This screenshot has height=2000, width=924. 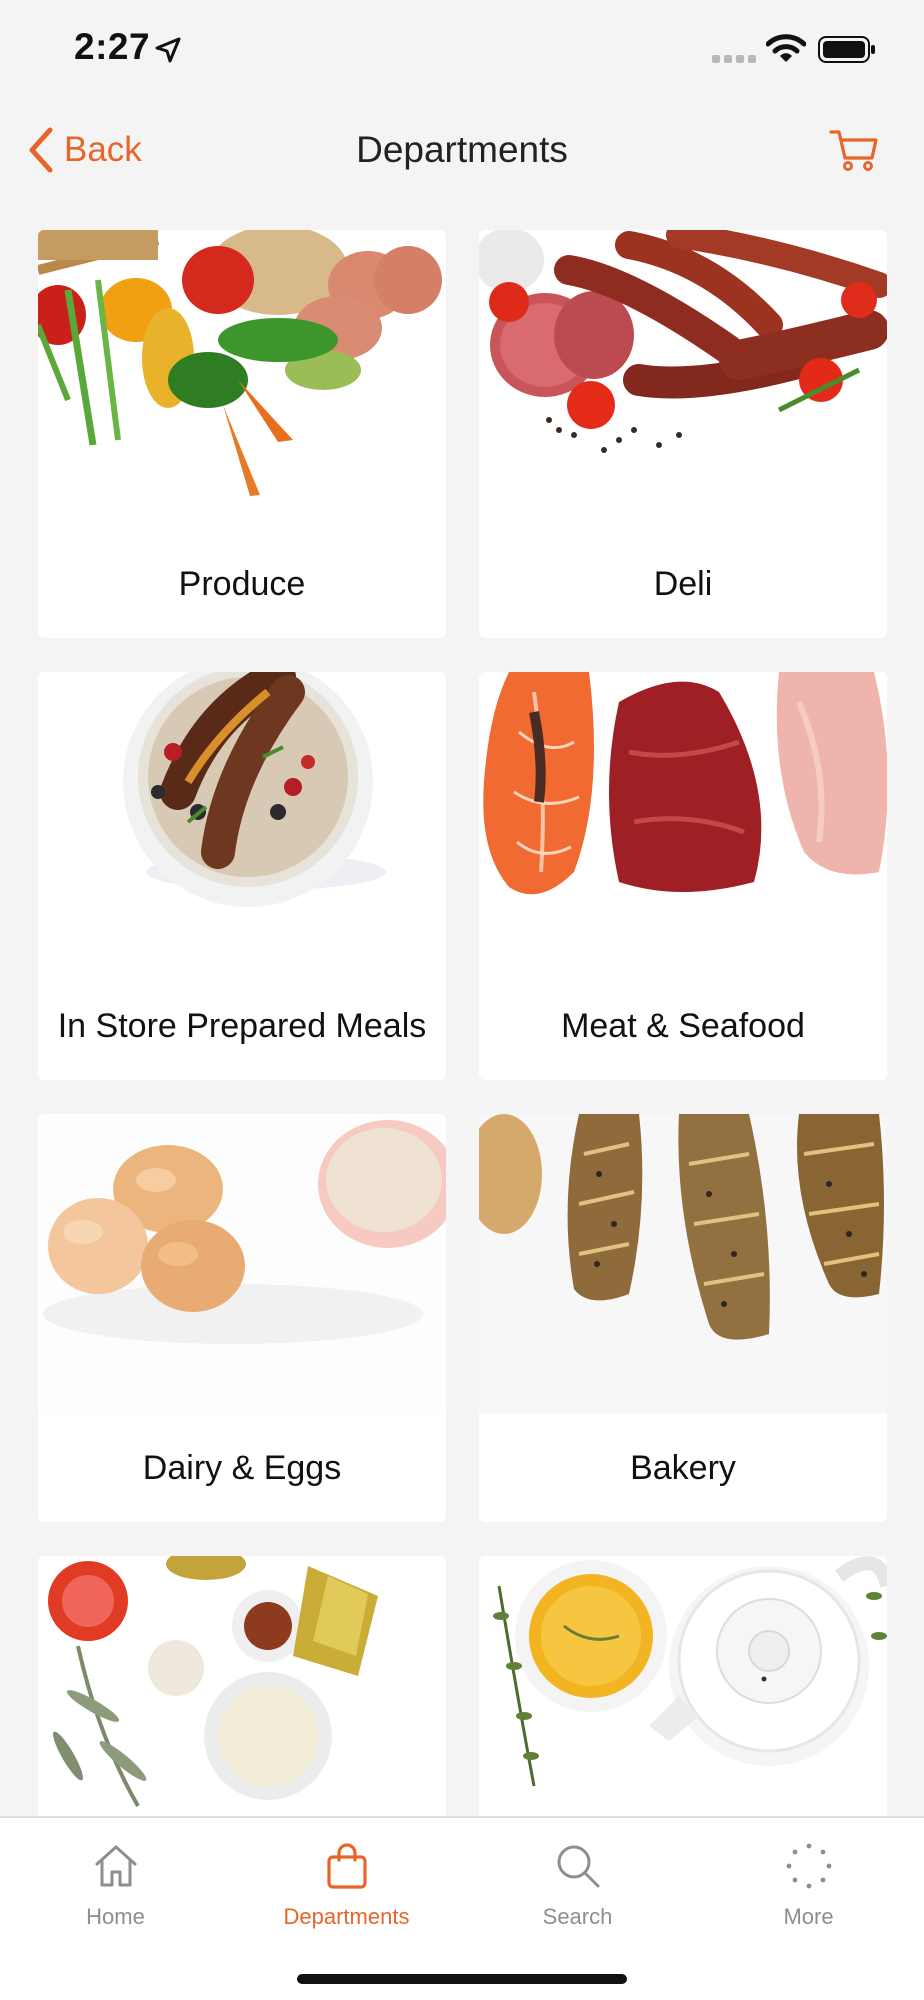 What do you see at coordinates (683, 1706) in the screenshot?
I see `tea-pot-image` at bounding box center [683, 1706].